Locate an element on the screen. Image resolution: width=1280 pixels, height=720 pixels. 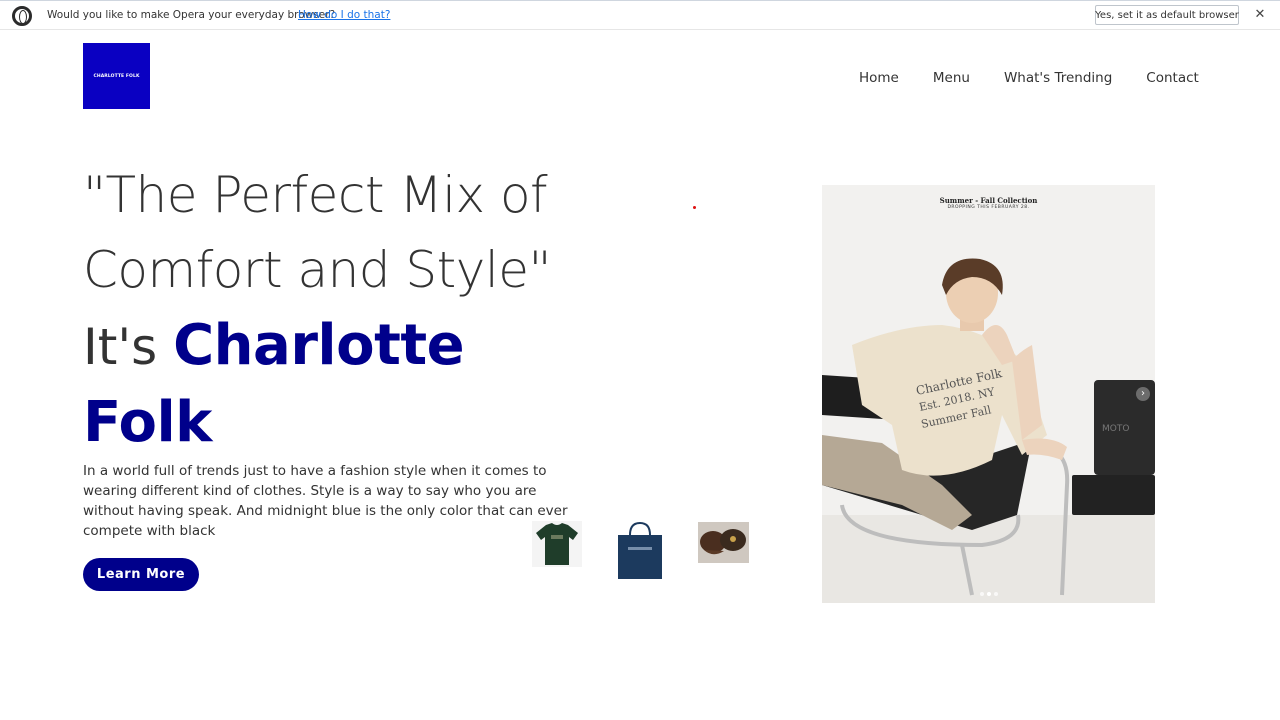
hero-quote-line1: "The Perfect Mix of is located at coordinates (315, 195).